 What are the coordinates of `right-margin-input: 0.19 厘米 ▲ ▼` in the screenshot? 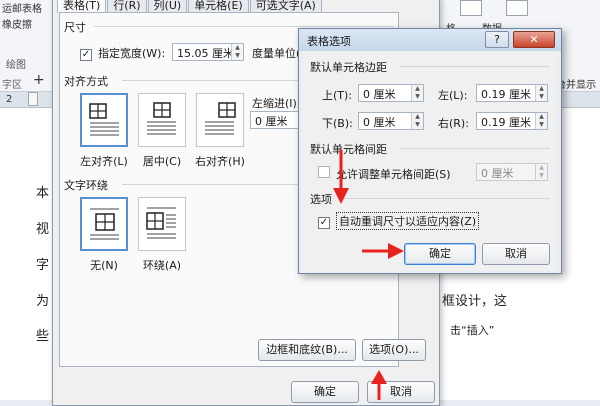 It's located at (512, 121).